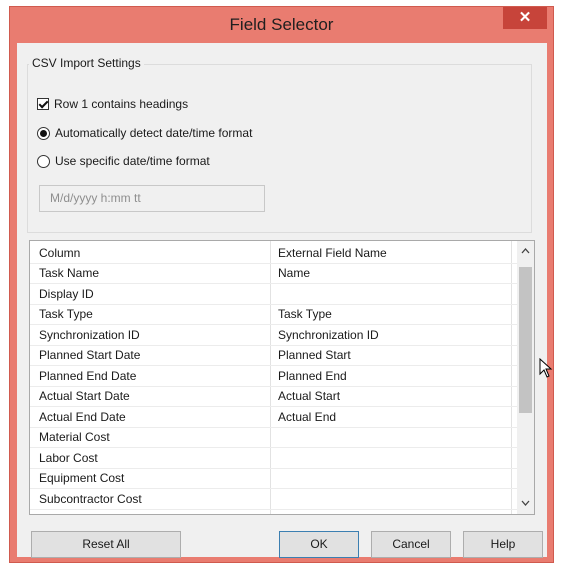  I want to click on specific-format-radio: Use specific date/time format, so click(123, 161).